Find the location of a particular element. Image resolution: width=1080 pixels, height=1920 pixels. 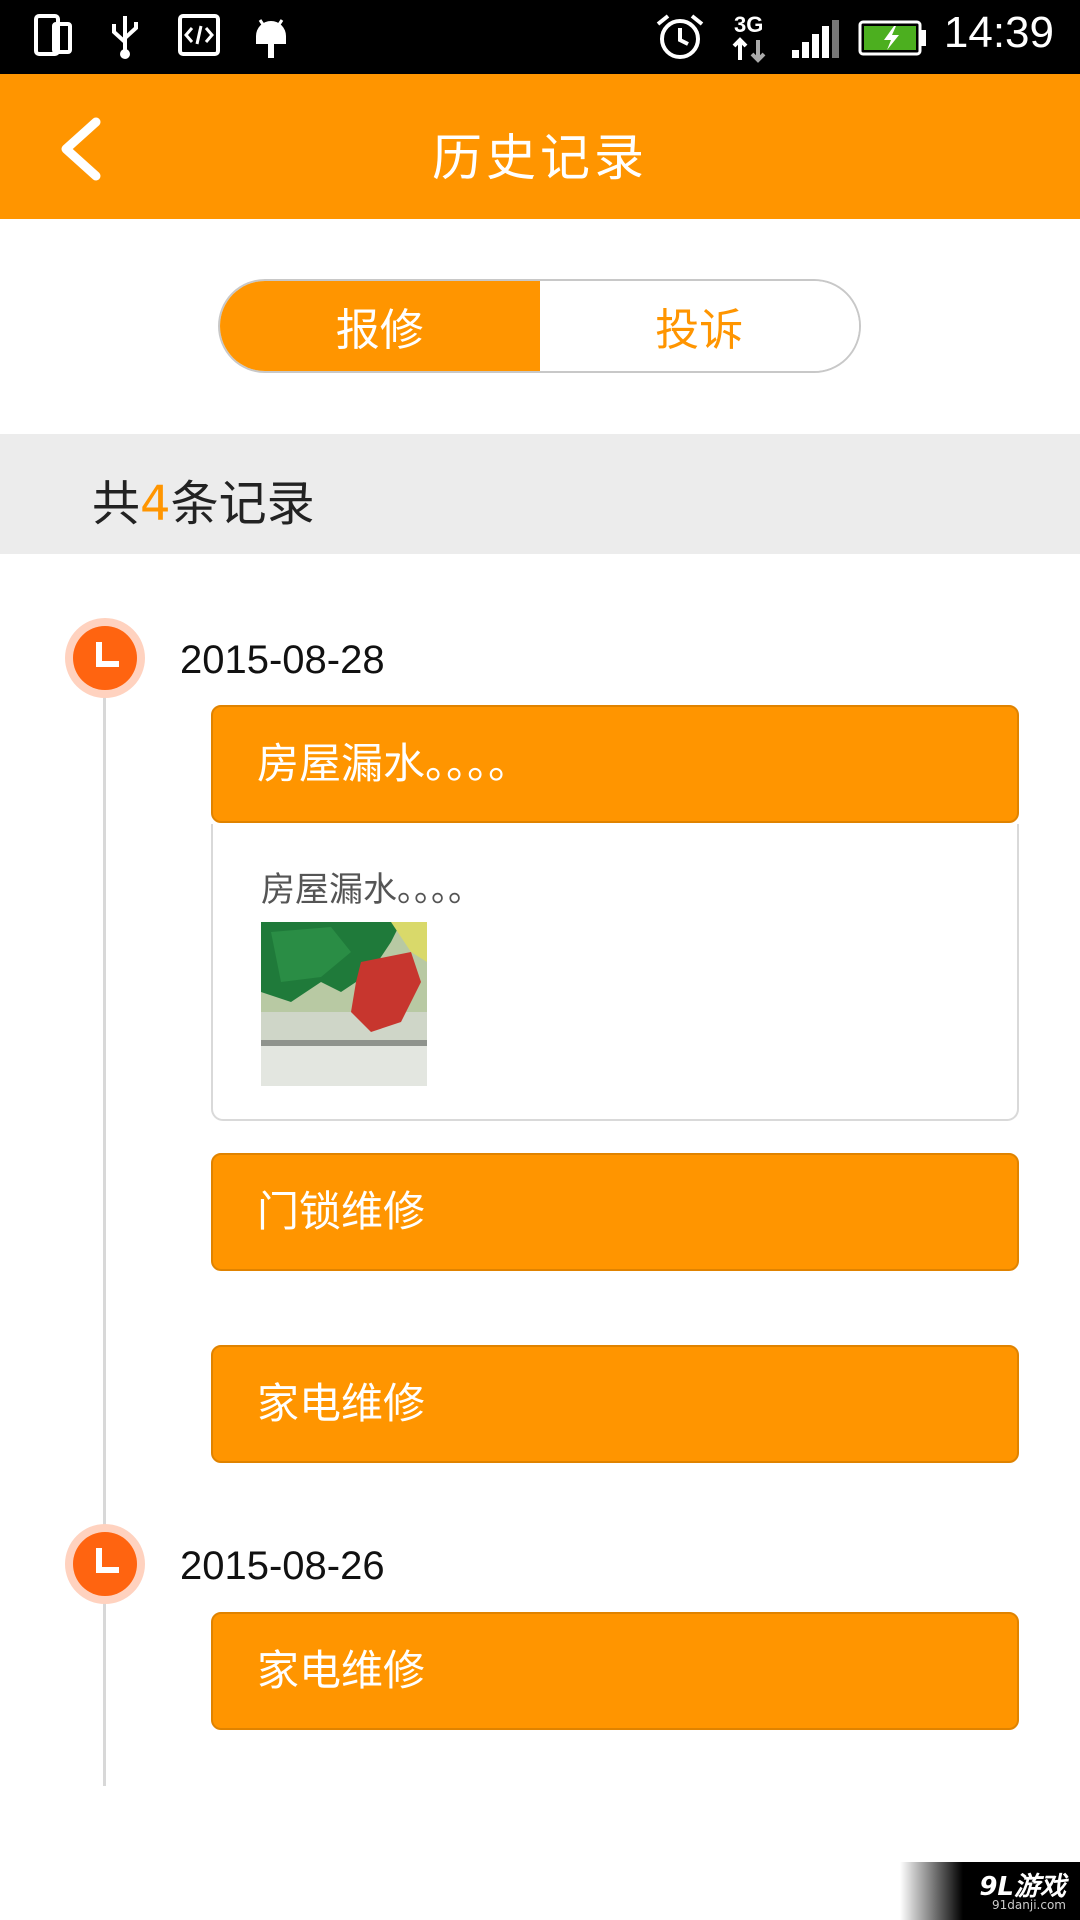

timeline-date: 2015-08-28 is located at coordinates (282, 660).